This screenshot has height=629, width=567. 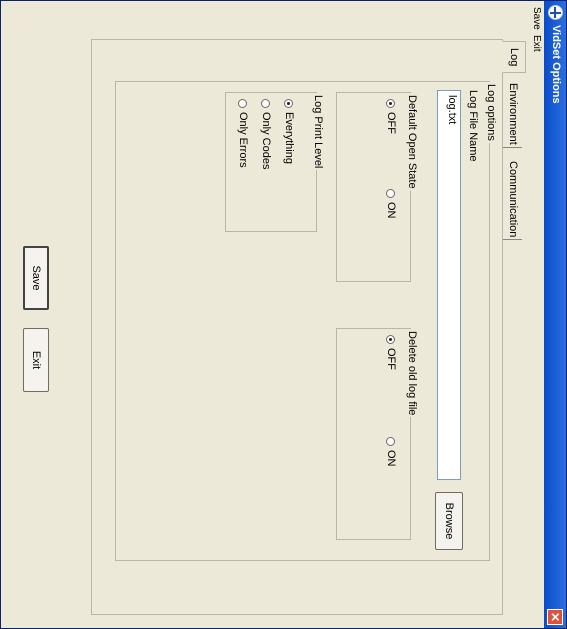 What do you see at coordinates (555, 12) in the screenshot?
I see `app-icon` at bounding box center [555, 12].